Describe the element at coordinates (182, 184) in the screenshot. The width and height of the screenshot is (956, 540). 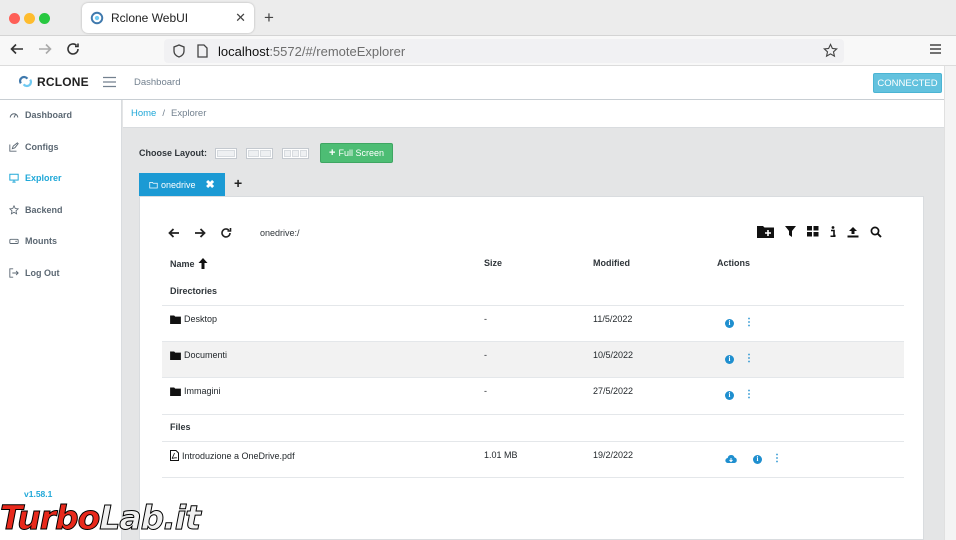
I see `remote-tab-onedrive: onedrive ✖` at that location.